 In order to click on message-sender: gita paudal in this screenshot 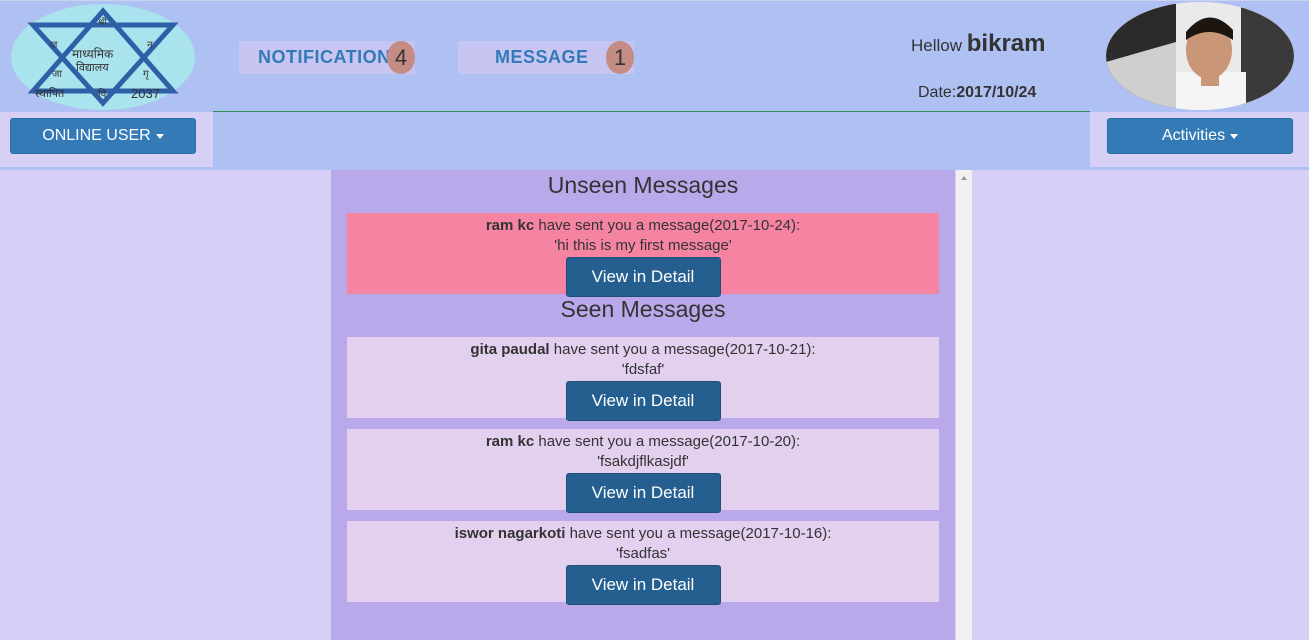, I will do `click(510, 349)`.